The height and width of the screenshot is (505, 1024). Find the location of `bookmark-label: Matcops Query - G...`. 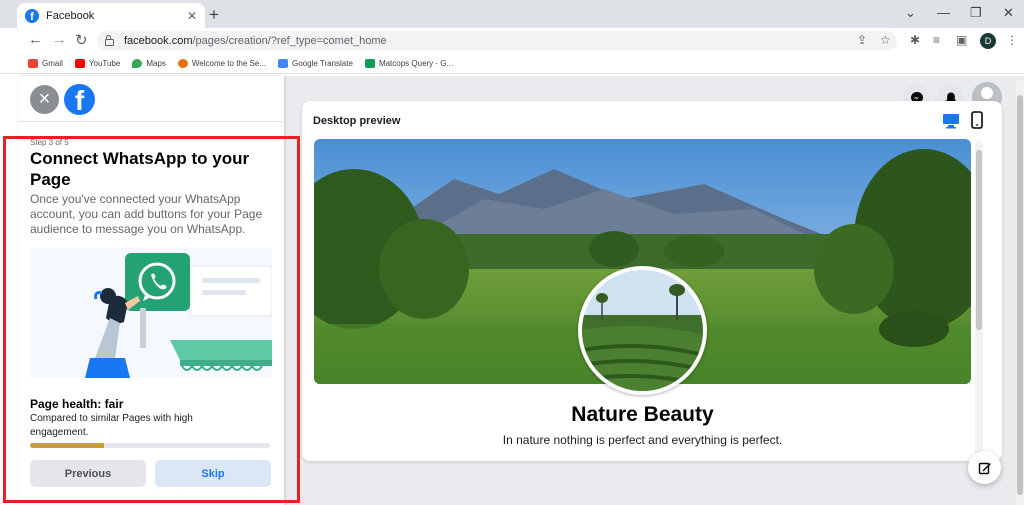

bookmark-label: Matcops Query - G... is located at coordinates (416, 63).